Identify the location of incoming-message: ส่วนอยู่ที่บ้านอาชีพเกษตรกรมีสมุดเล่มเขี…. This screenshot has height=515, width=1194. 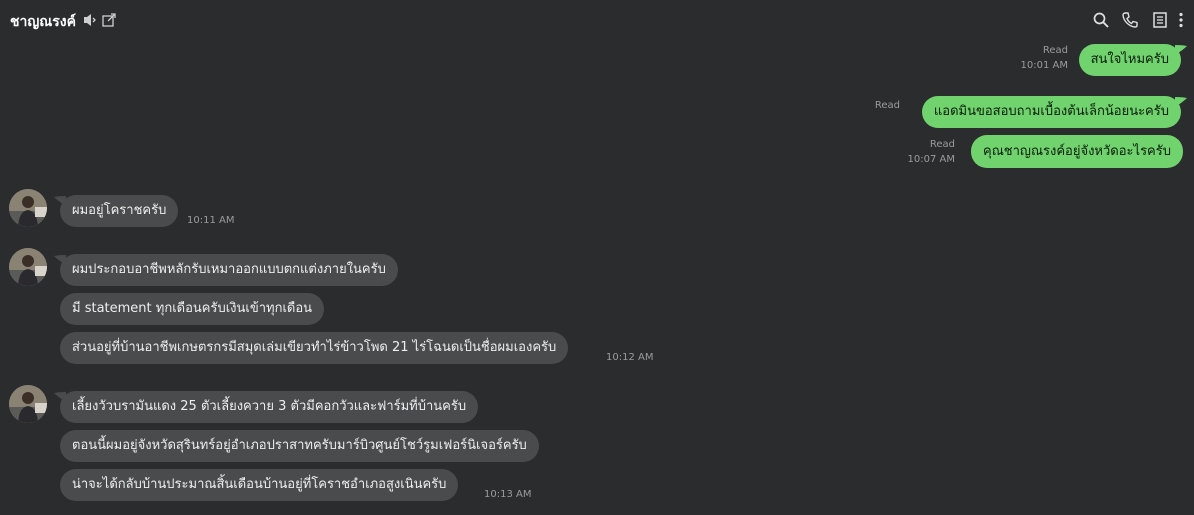
(314, 348).